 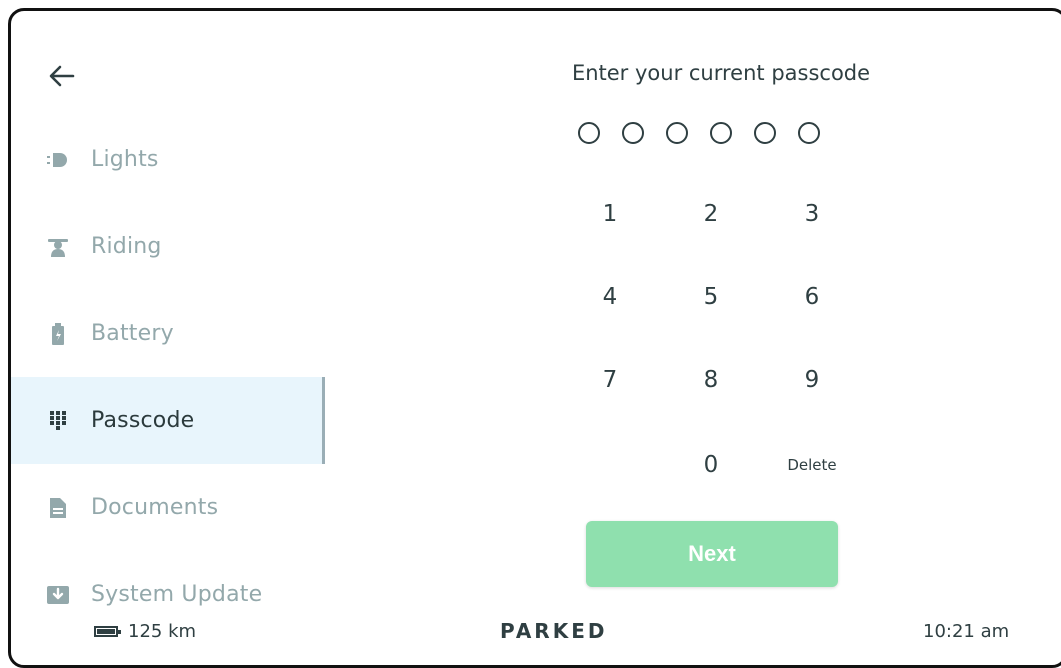 What do you see at coordinates (58, 247) in the screenshot?
I see `rider-icon` at bounding box center [58, 247].